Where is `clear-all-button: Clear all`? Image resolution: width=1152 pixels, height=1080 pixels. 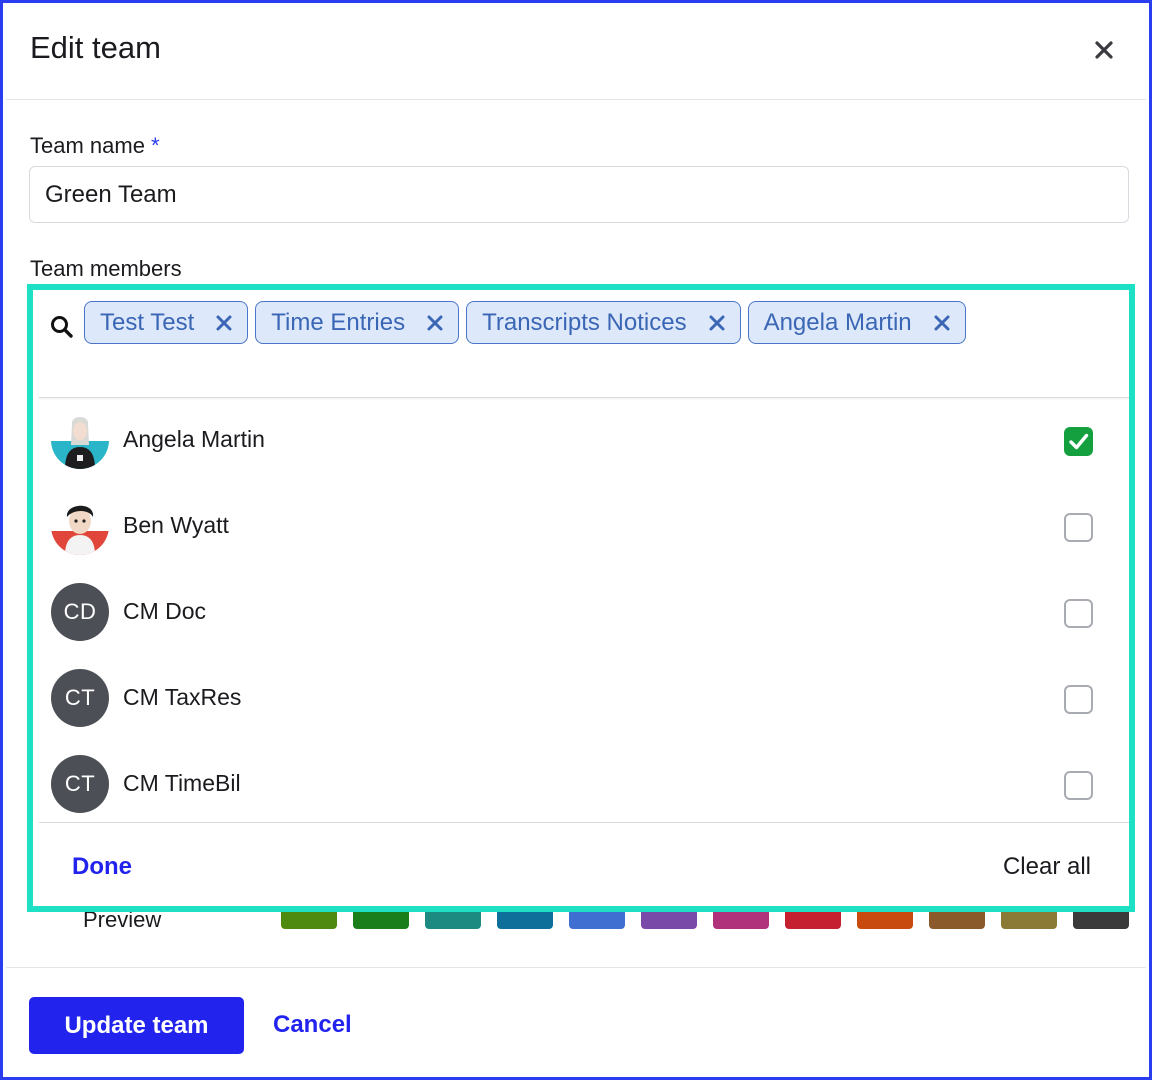 clear-all-button: Clear all is located at coordinates (1047, 867).